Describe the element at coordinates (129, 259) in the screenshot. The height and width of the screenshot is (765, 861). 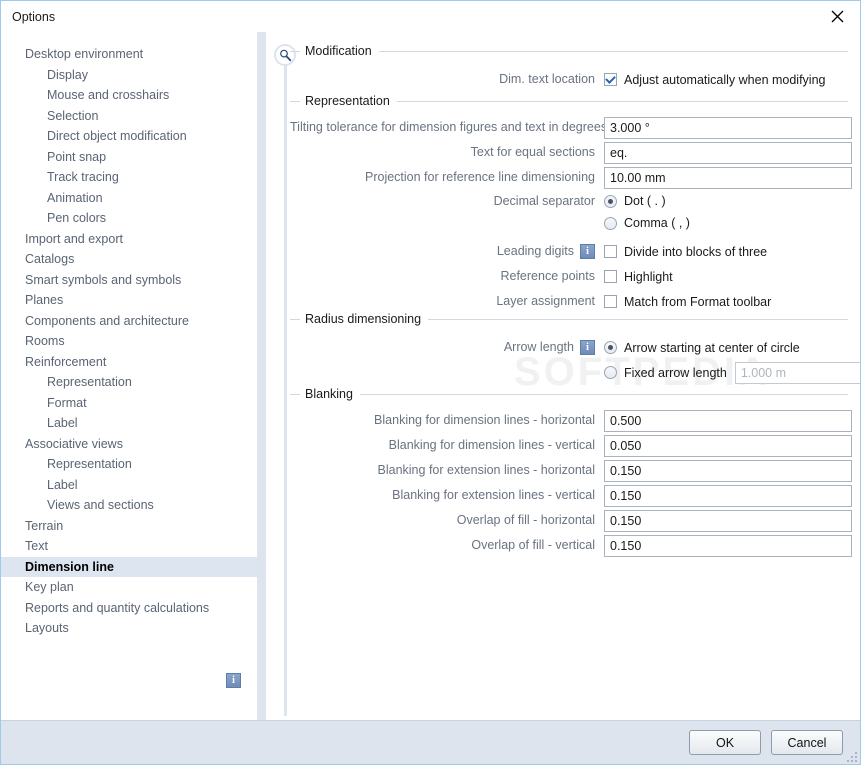
I see `sidebar-item: Catalogs` at that location.